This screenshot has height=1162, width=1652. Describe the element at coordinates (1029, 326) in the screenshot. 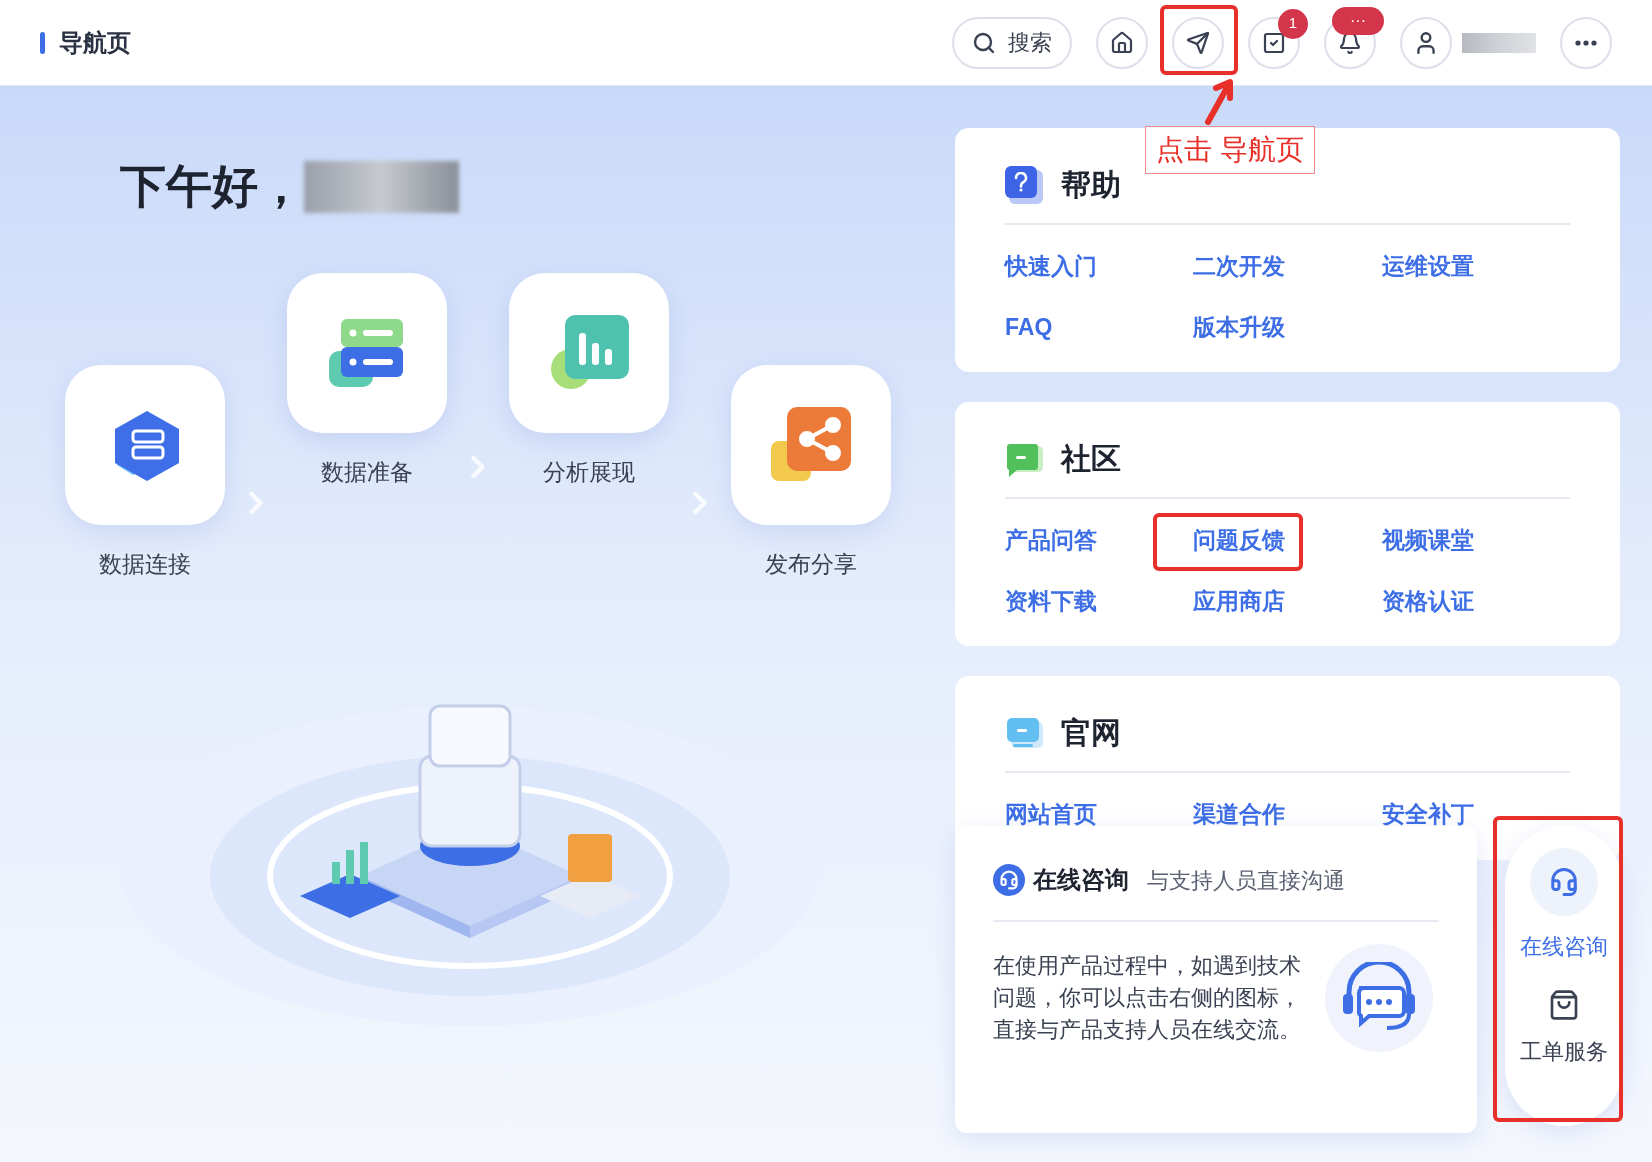

I see `section-link: FAQ` at that location.